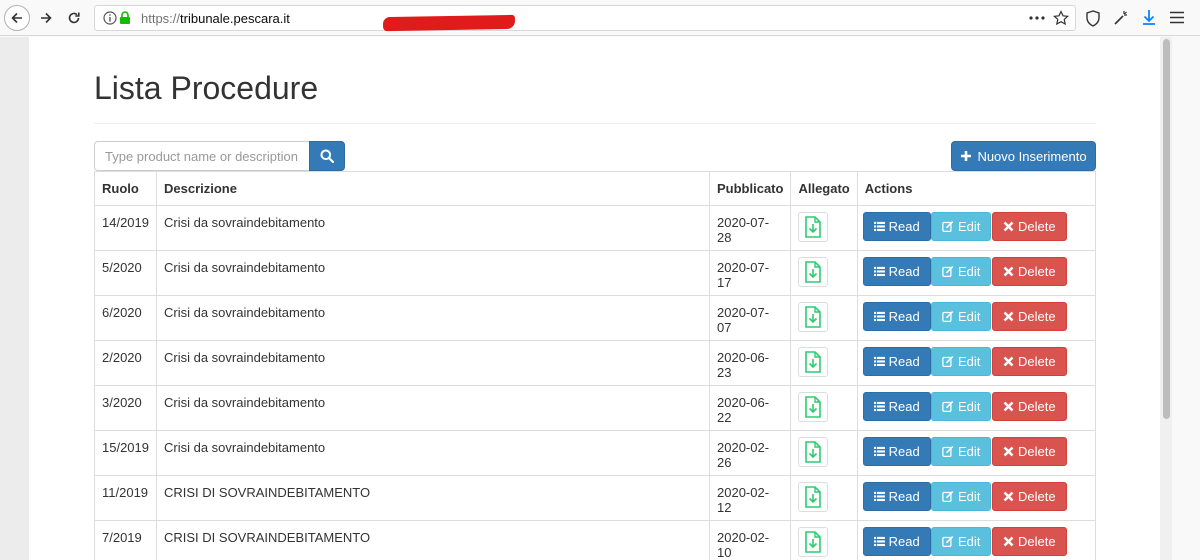 This screenshot has height=560, width=1200. What do you see at coordinates (125, 498) in the screenshot?
I see `cell-ruolo: 11/2019` at bounding box center [125, 498].